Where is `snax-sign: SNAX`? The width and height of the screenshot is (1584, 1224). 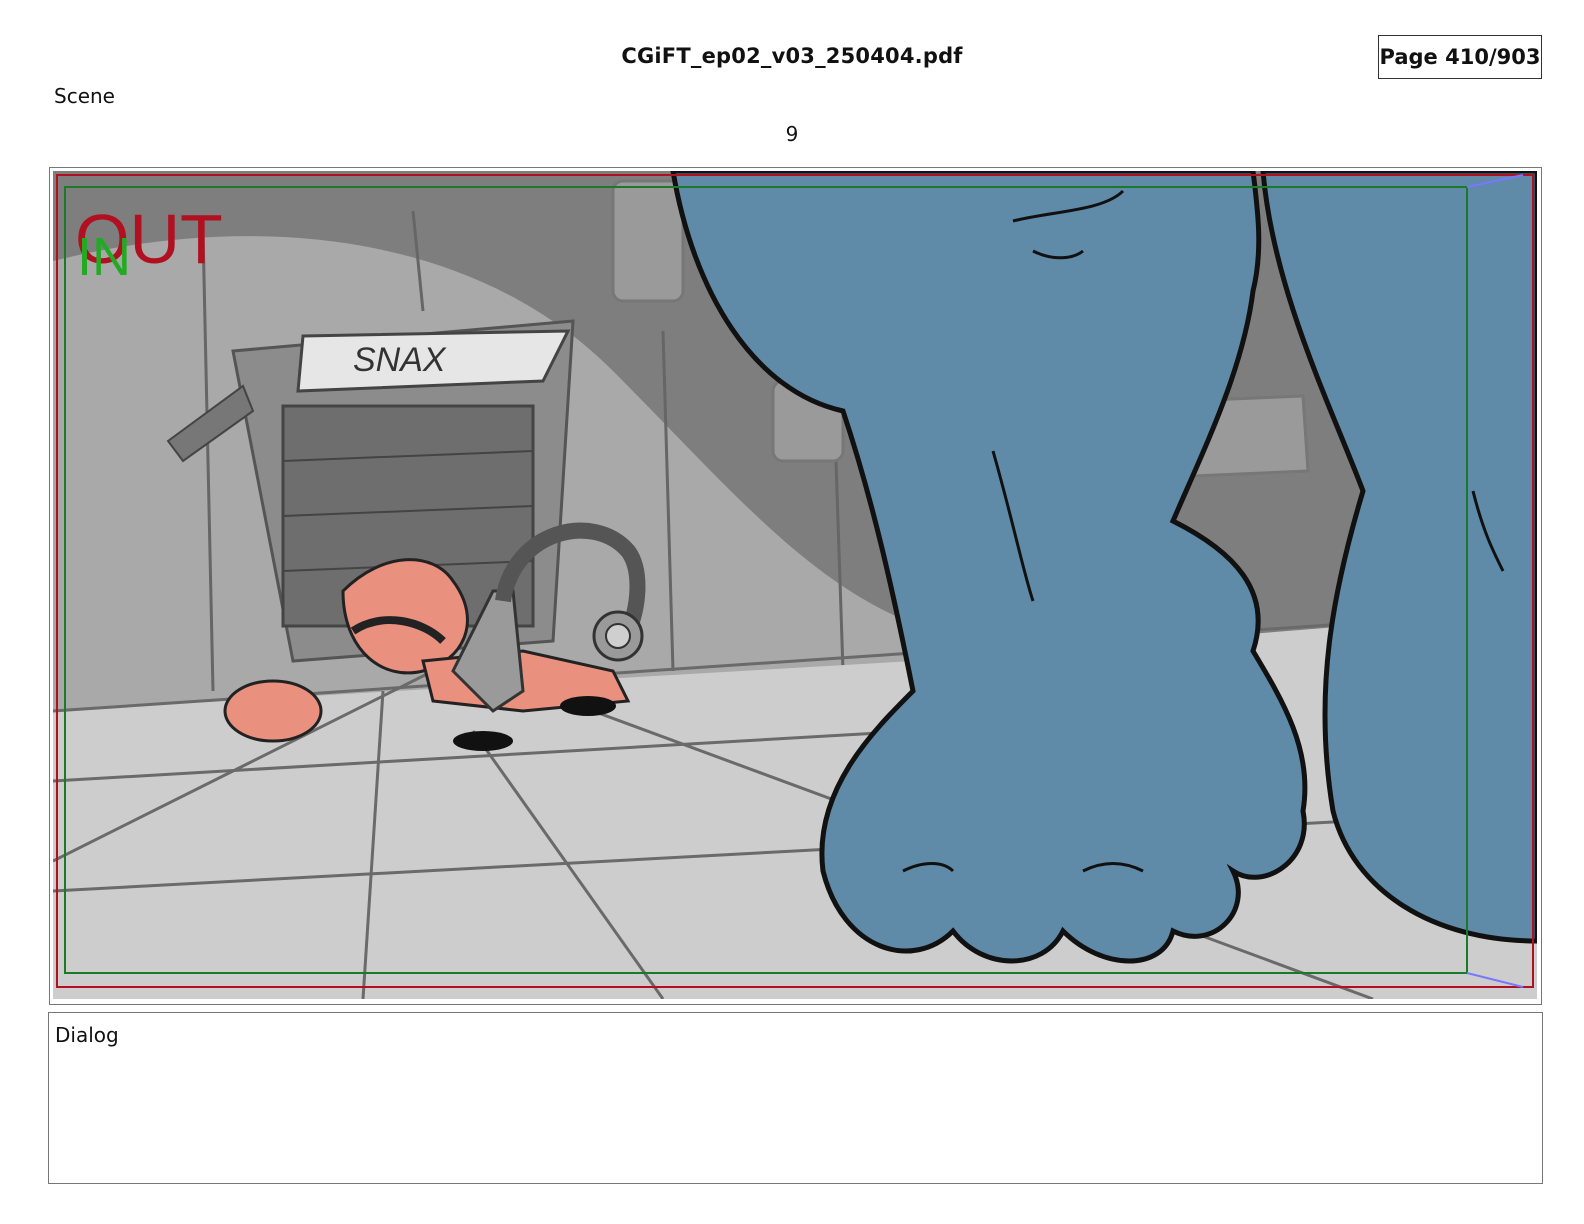 snax-sign: SNAX is located at coordinates (400, 360).